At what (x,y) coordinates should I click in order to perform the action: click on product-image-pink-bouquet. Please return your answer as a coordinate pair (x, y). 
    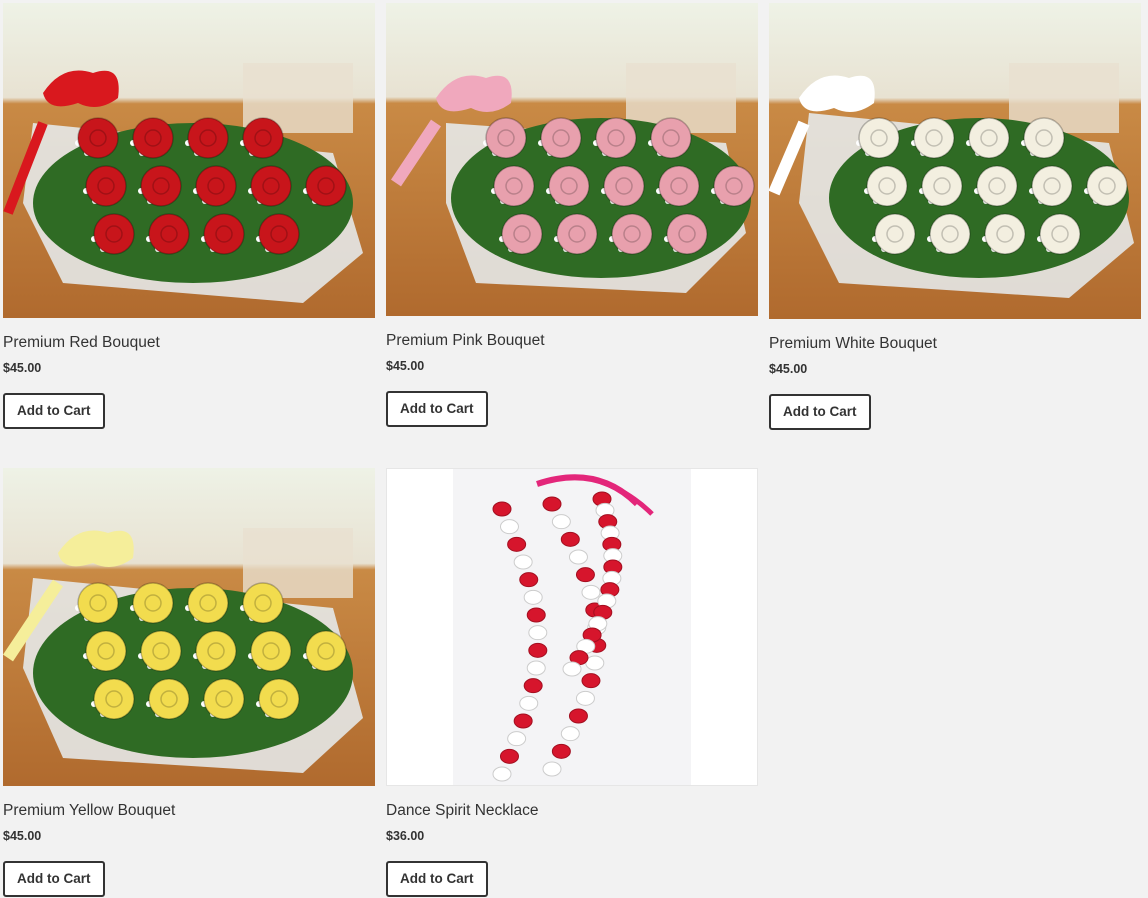
    Looking at the image, I should click on (572, 159).